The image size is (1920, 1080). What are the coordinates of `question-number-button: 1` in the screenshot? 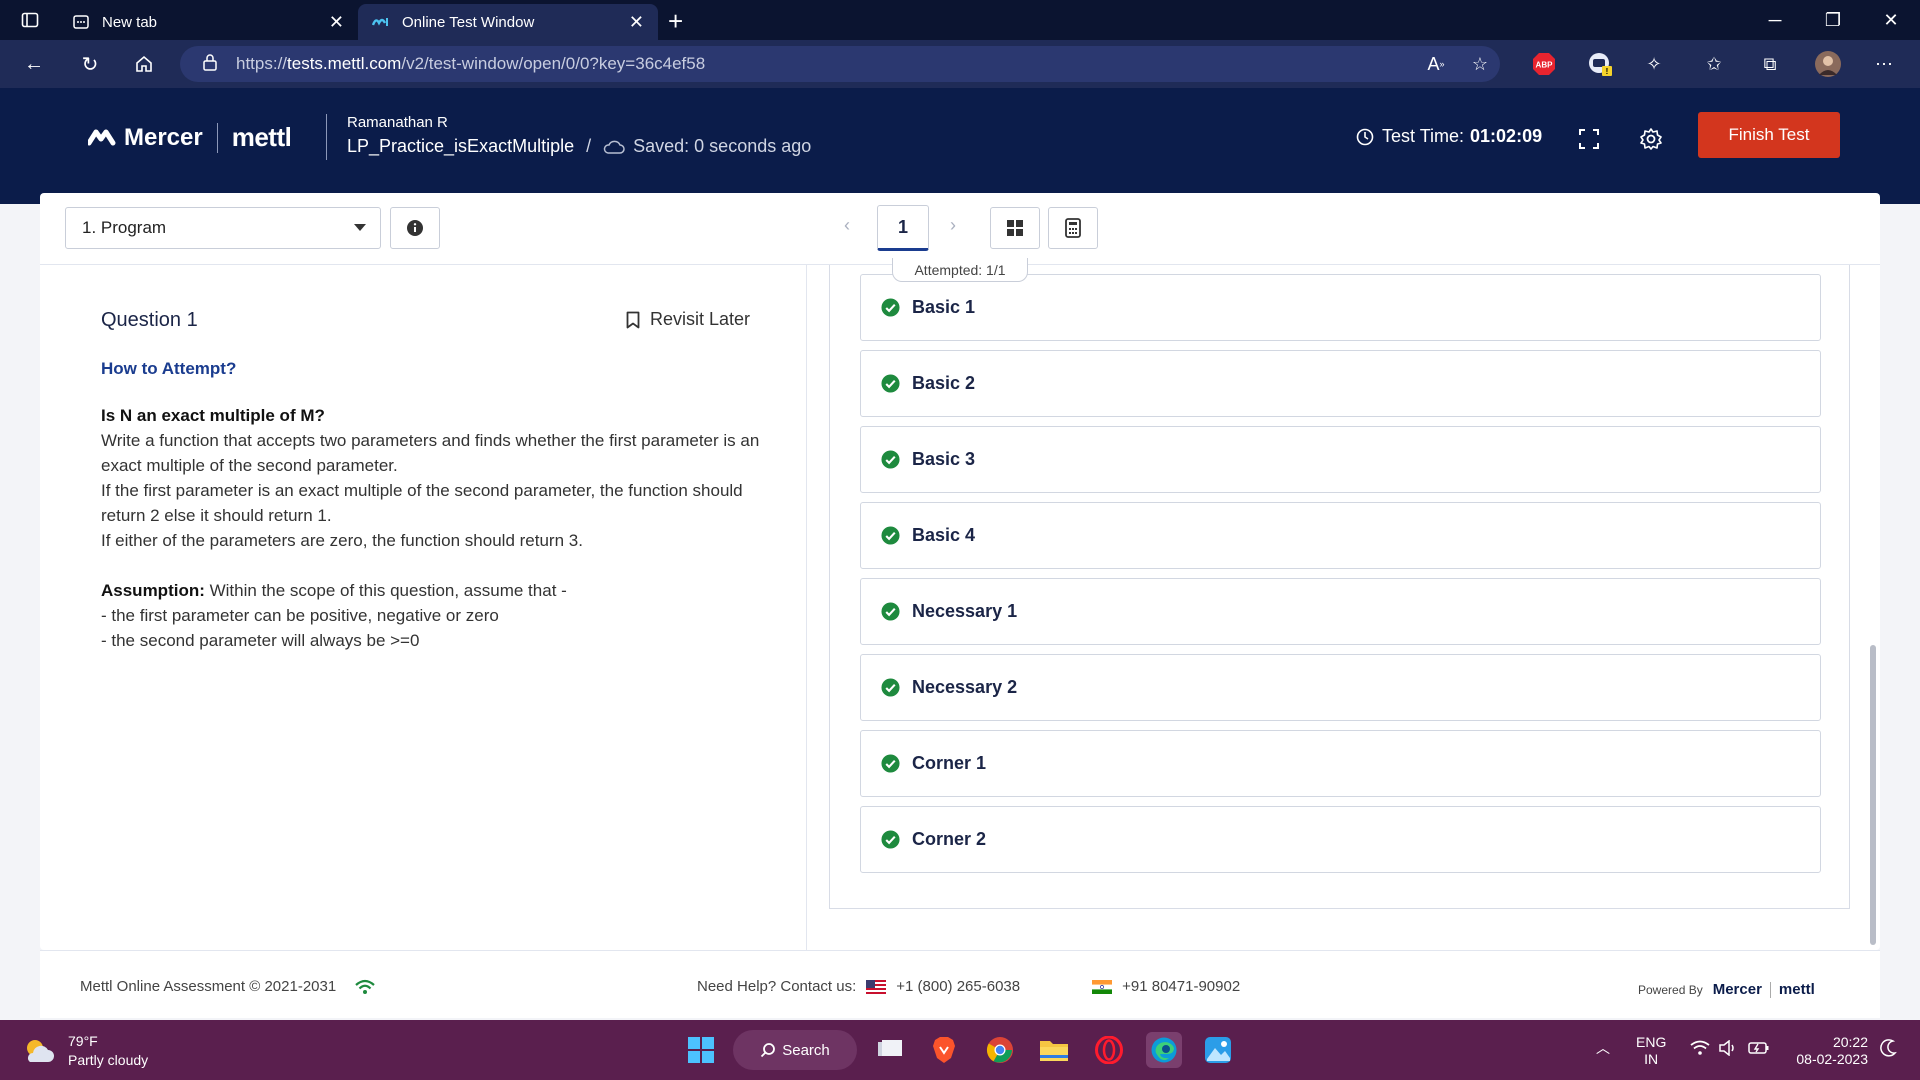 It's located at (903, 228).